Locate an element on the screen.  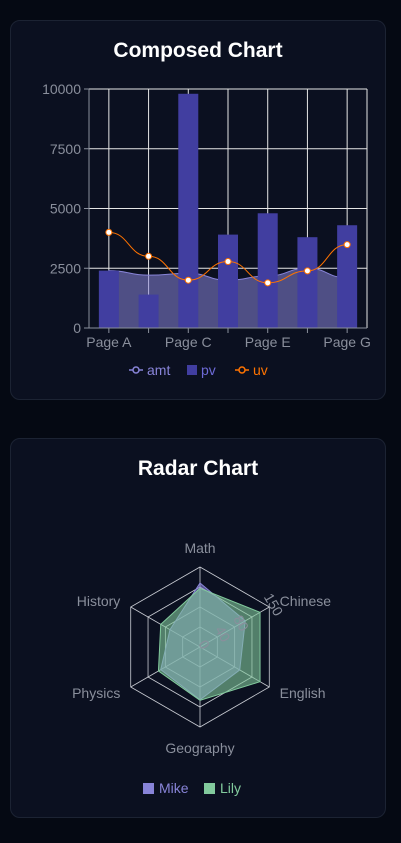
radar-axis-label: Chinese is located at coordinates (306, 601).